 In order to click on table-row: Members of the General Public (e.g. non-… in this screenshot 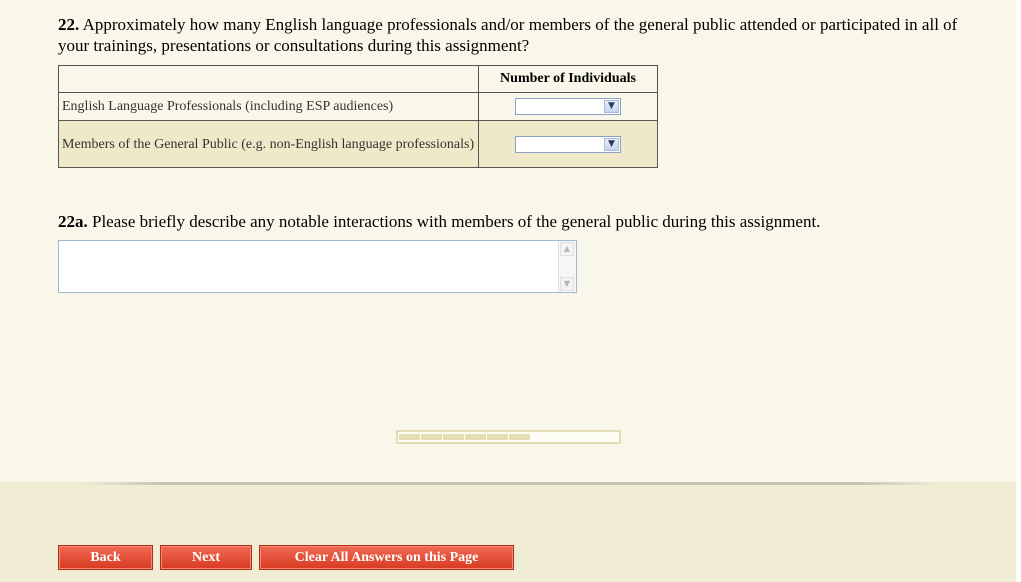, I will do `click(358, 144)`.